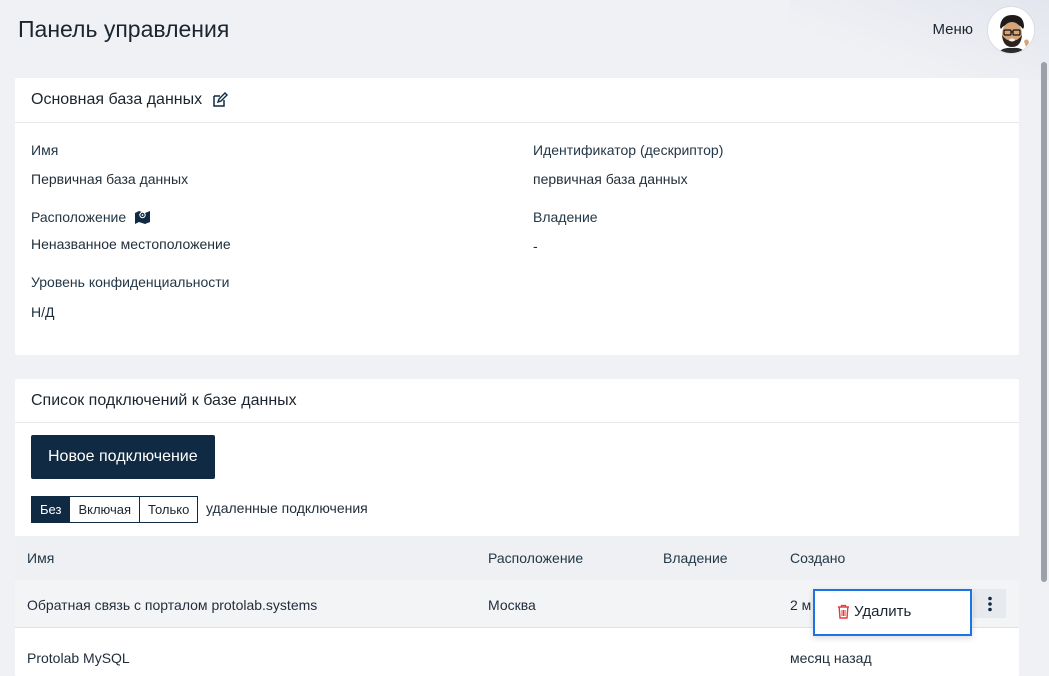 The width and height of the screenshot is (1049, 676). Describe the element at coordinates (517, 401) in the screenshot. I see `connections-card-header: Список подключений к базе данных` at that location.